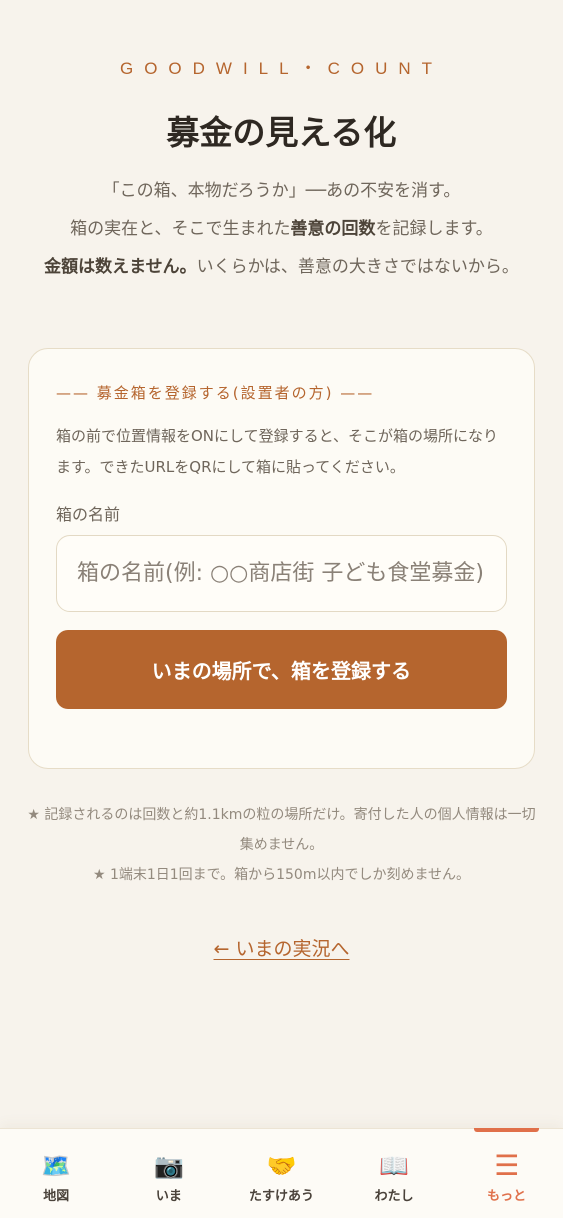  I want to click on page-title: 募金の見える化, so click(281, 132).